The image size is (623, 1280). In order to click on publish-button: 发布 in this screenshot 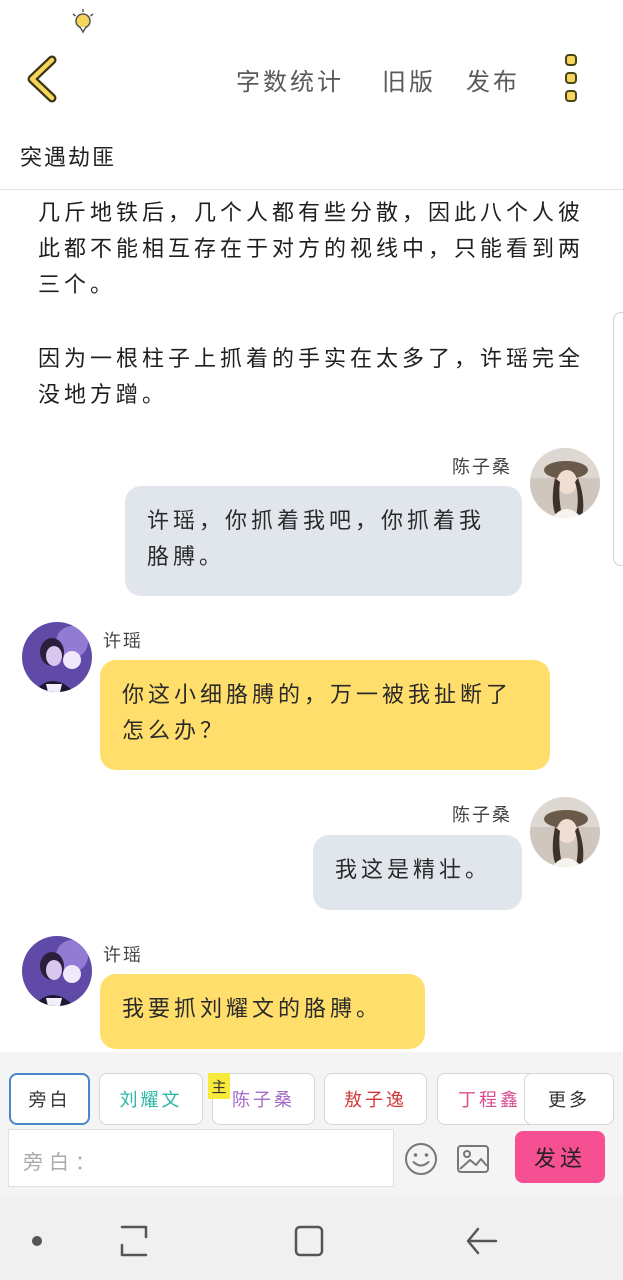, I will do `click(493, 79)`.